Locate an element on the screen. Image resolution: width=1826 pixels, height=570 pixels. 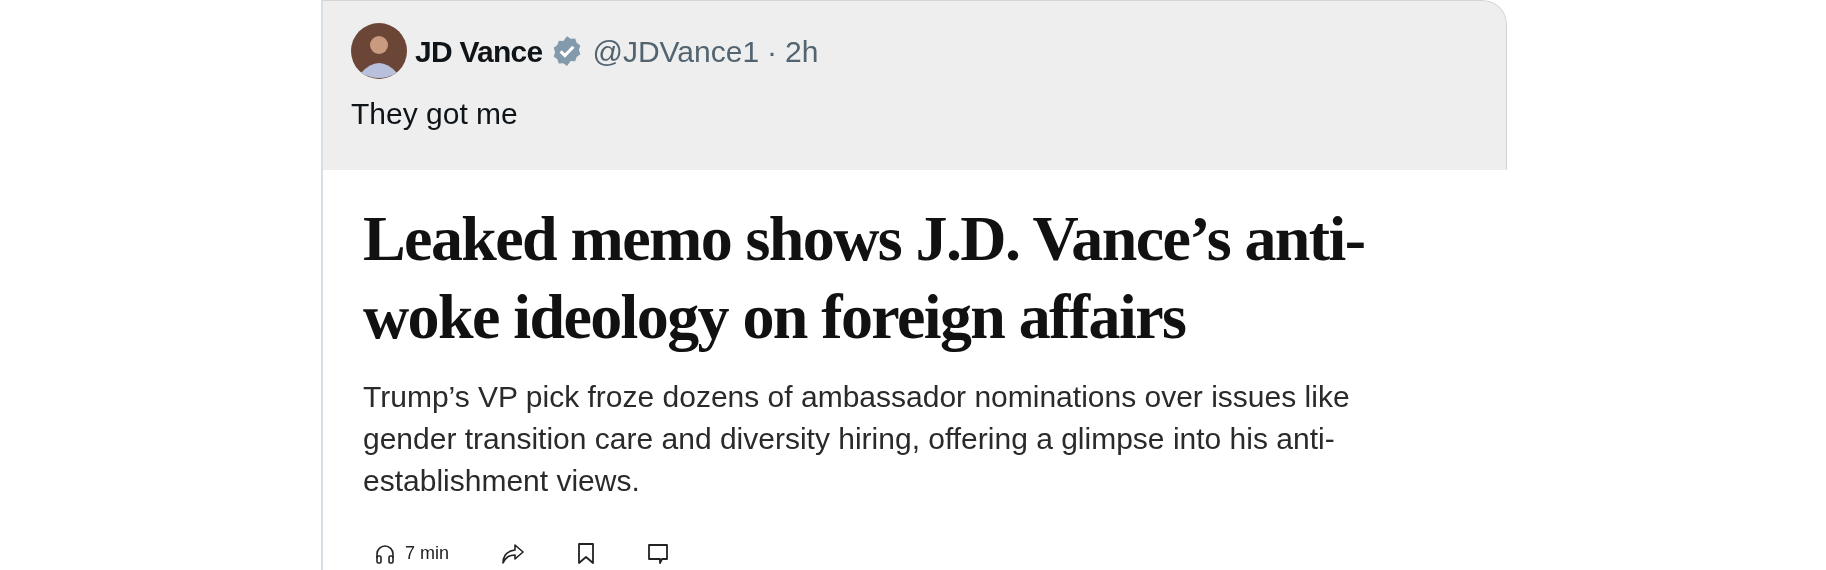
author-name: JD Vance is located at coordinates (479, 51).